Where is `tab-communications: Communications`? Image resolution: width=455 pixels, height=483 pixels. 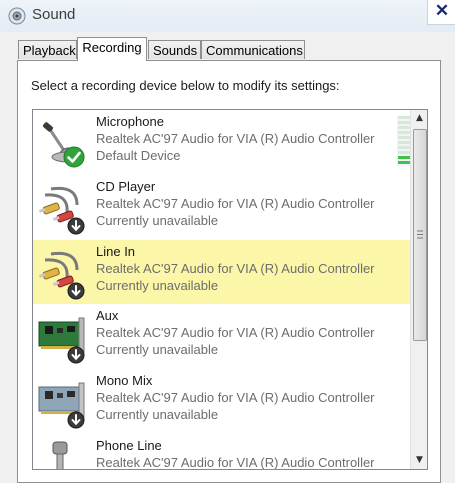 tab-communications: Communications is located at coordinates (253, 49).